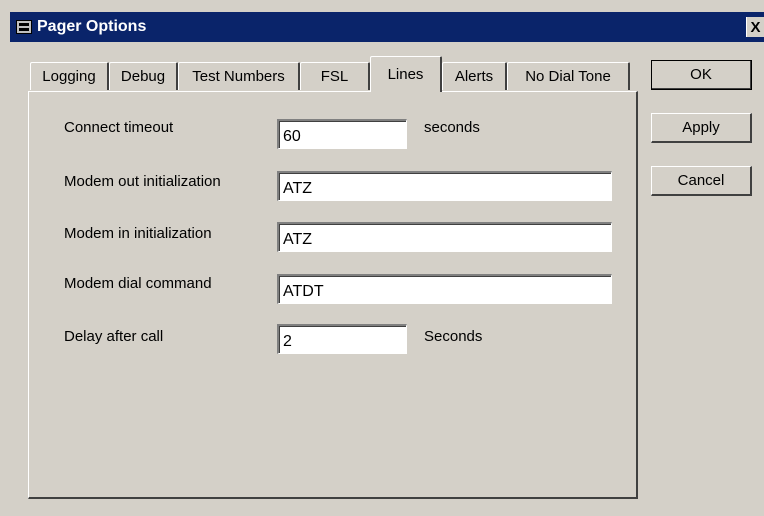 The width and height of the screenshot is (764, 516). Describe the element at coordinates (568, 76) in the screenshot. I see `tab-no-dial-tone: No Dial Tone` at that location.